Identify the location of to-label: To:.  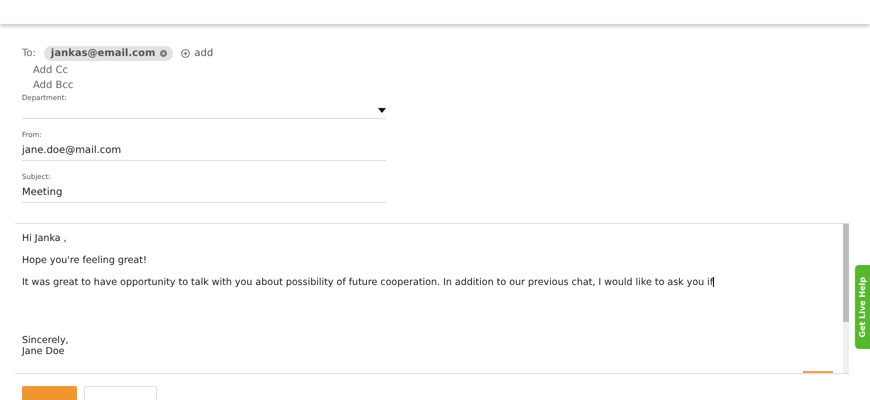
(29, 53).